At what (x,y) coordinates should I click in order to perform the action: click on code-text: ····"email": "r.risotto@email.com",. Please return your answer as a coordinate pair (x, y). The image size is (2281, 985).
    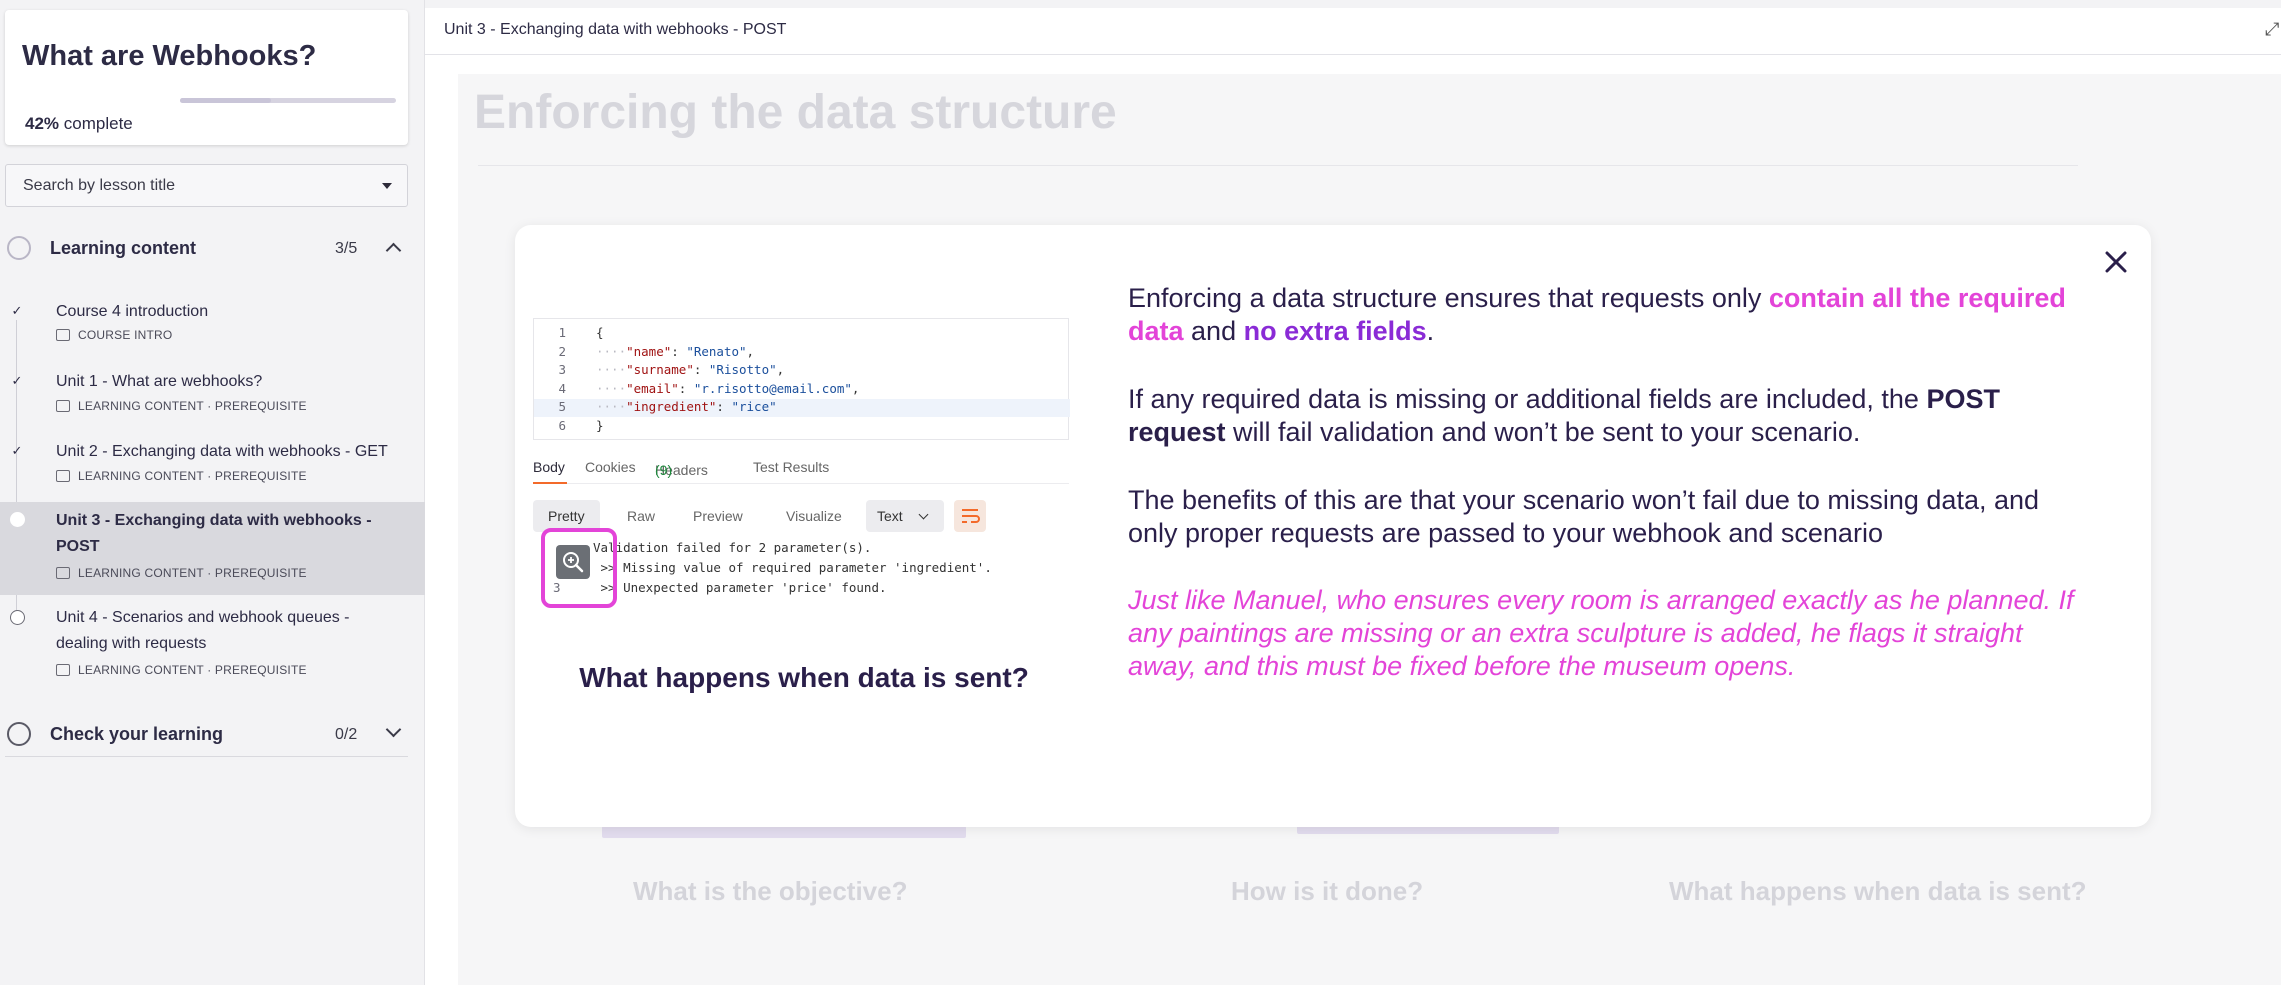
    Looking at the image, I should click on (727, 388).